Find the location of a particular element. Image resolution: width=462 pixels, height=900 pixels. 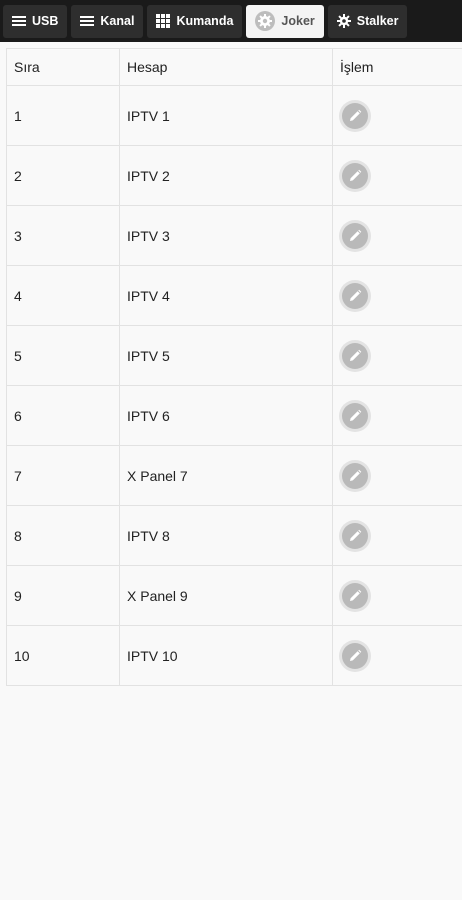

top-navigation-bar: USB Kanal Kumanda Joker Stalker is located at coordinates (231, 21).